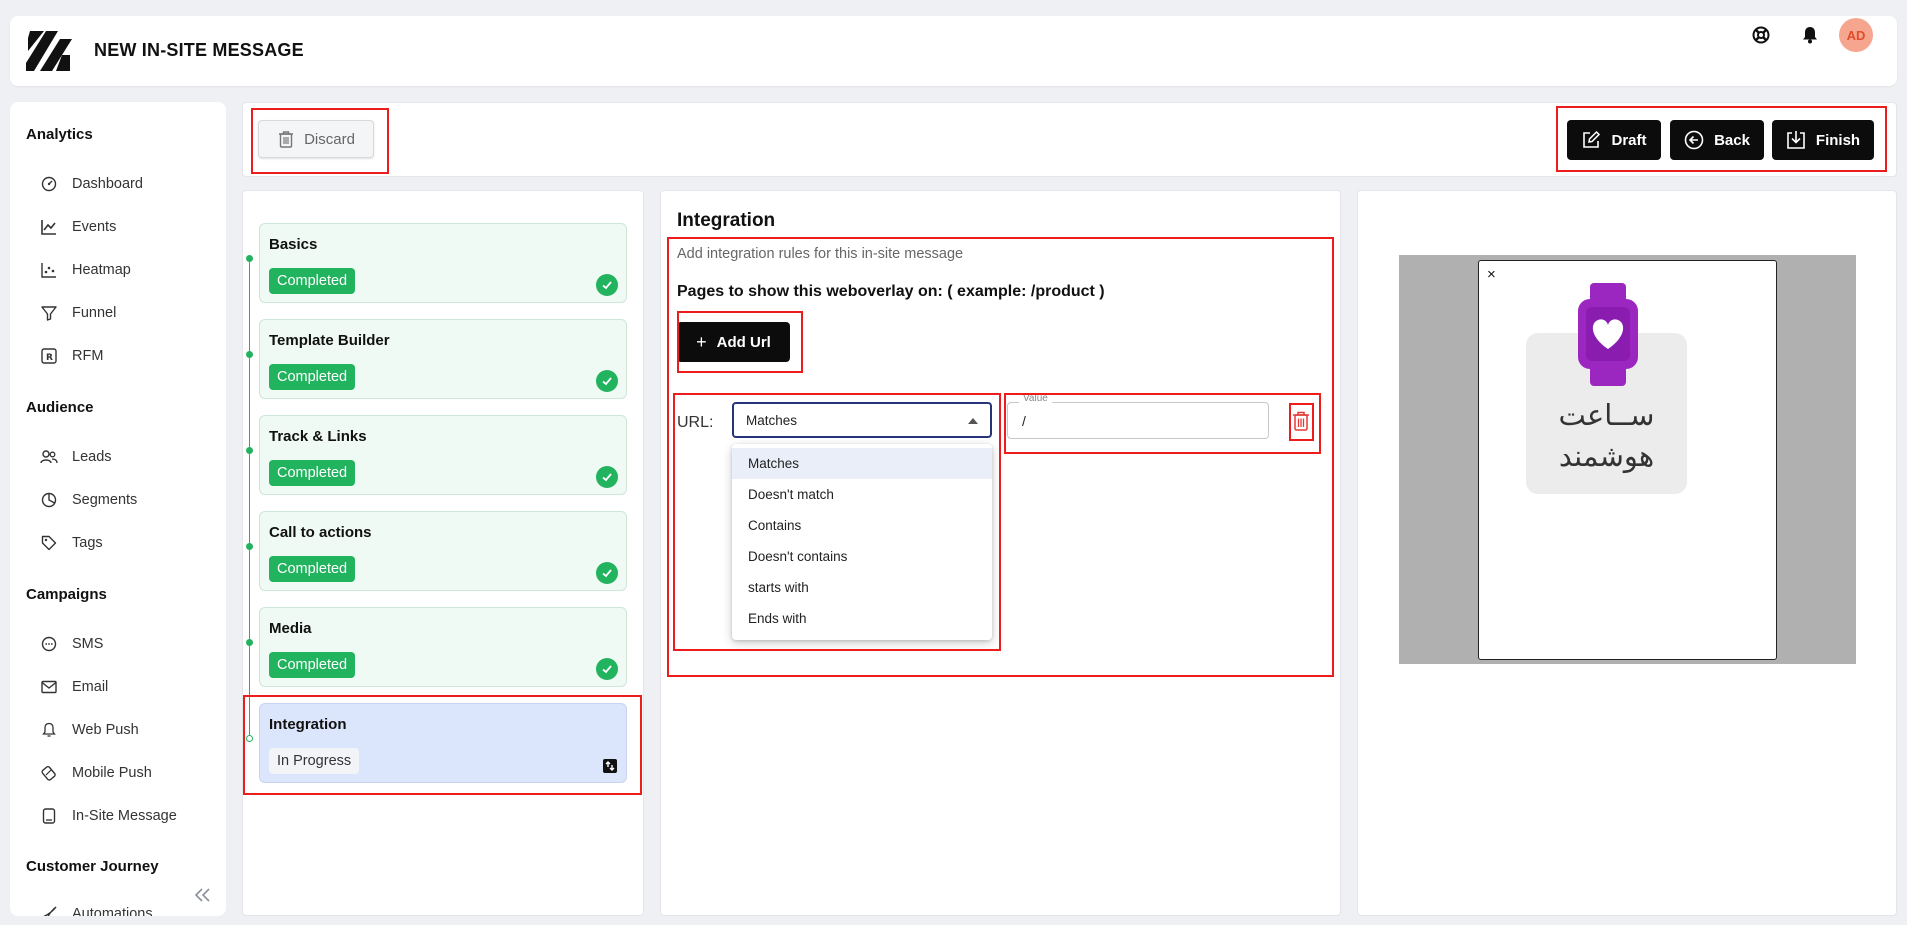 The height and width of the screenshot is (925, 1907). What do you see at coordinates (49, 687) in the screenshot?
I see `mail-icon` at bounding box center [49, 687].